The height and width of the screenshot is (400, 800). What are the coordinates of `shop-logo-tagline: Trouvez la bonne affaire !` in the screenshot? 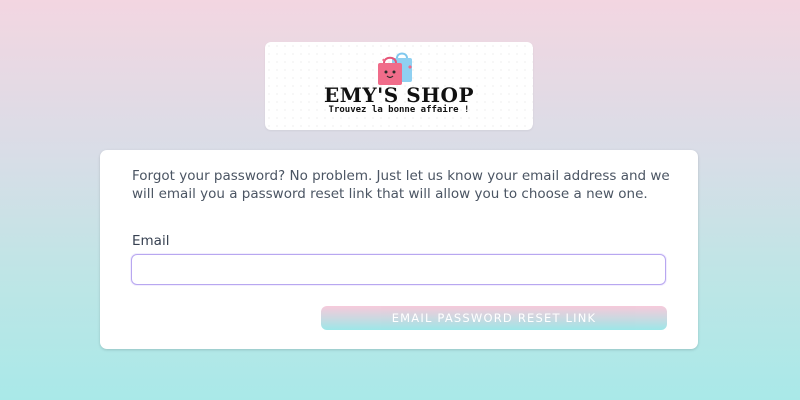 It's located at (399, 110).